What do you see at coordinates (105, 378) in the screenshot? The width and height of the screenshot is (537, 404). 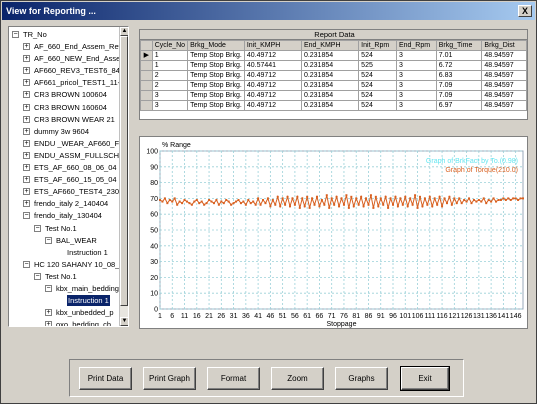 I see `print-data-button: Print Data` at bounding box center [105, 378].